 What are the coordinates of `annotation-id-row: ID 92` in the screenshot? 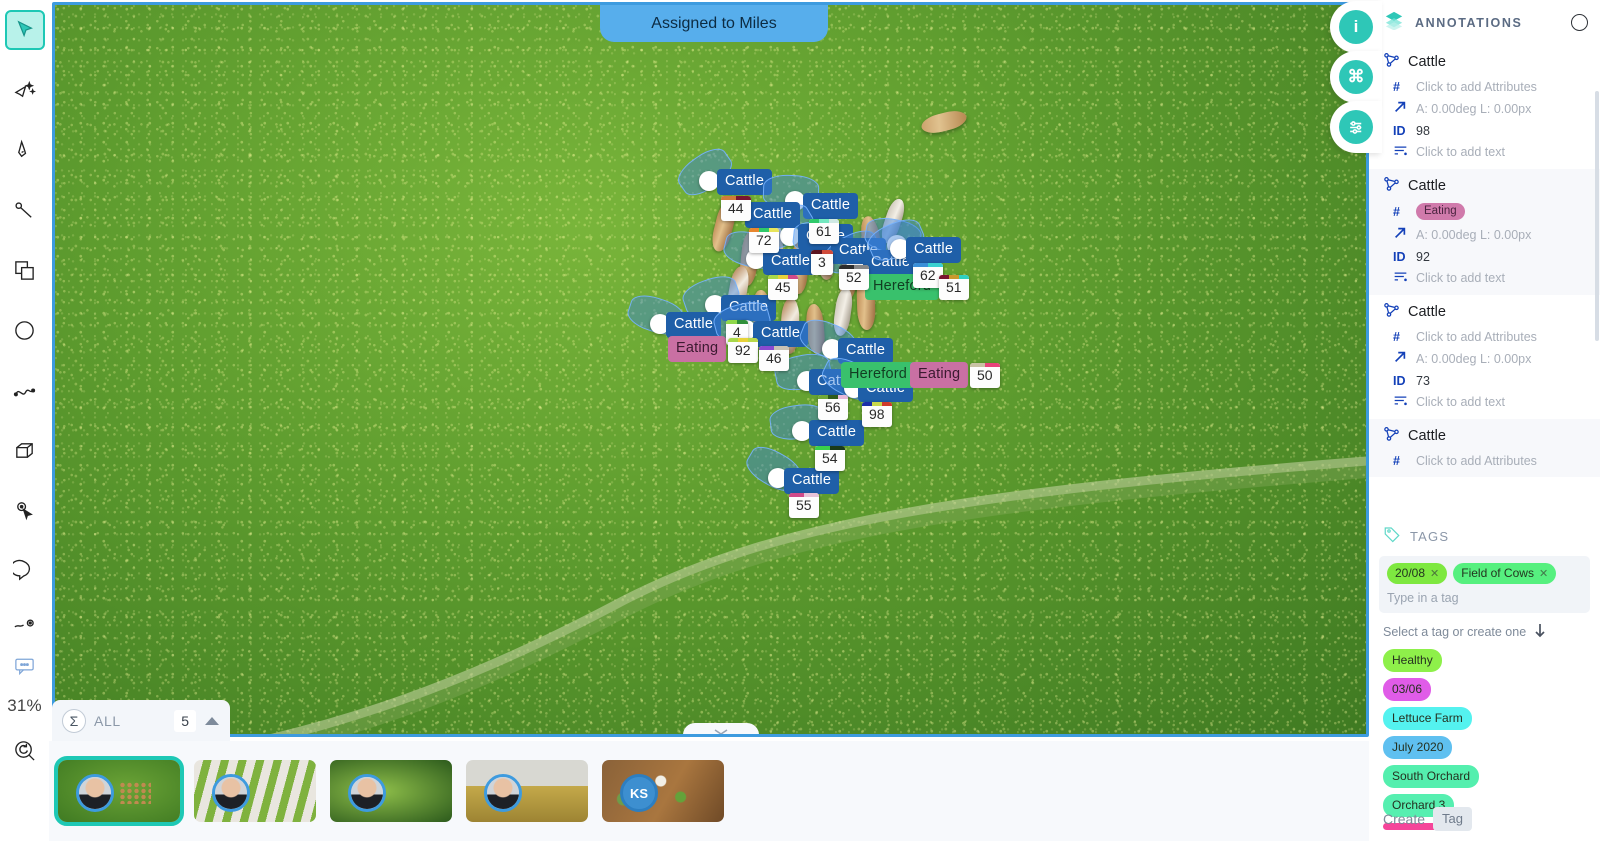 It's located at (1484, 256).